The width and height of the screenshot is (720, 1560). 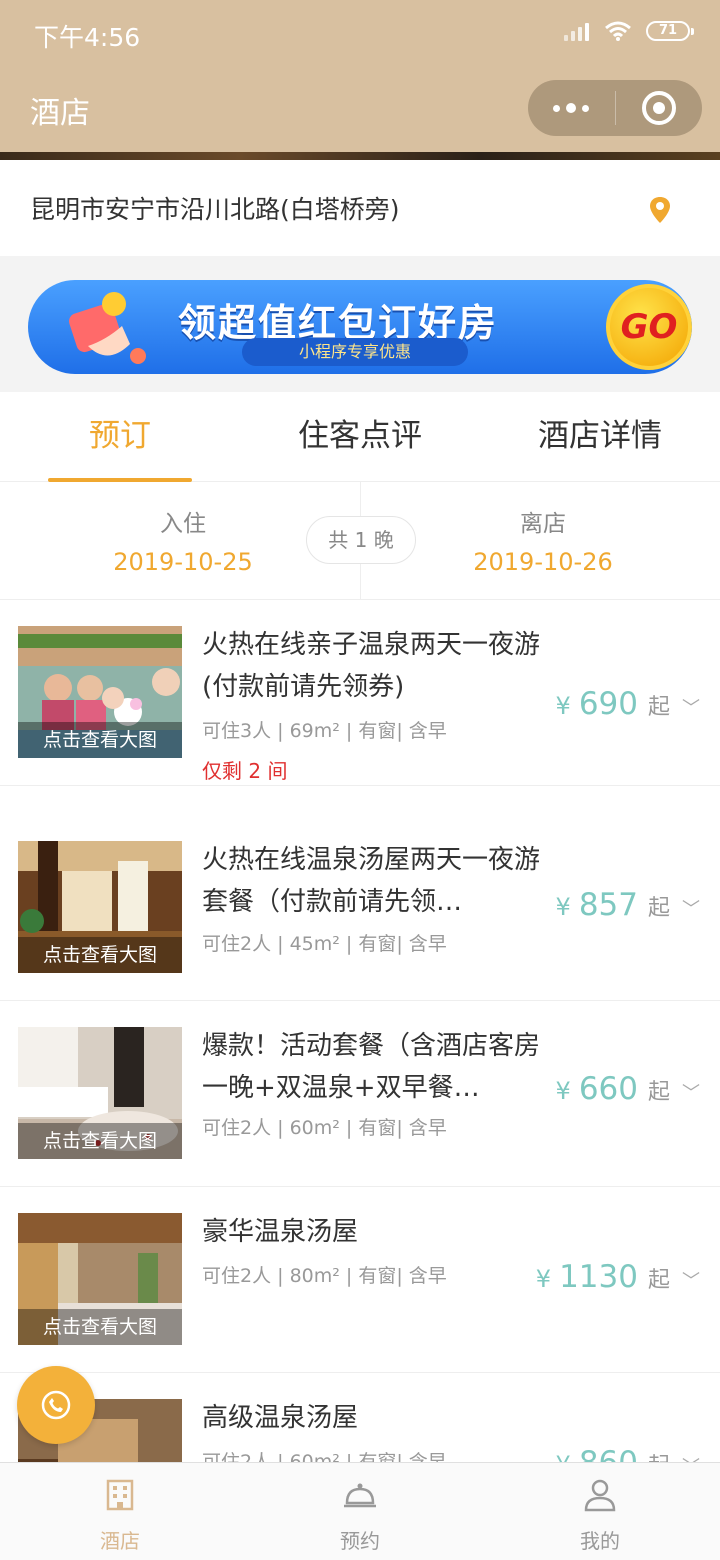 I want to click on checkout-date: 2019-10-26, so click(x=543, y=562).